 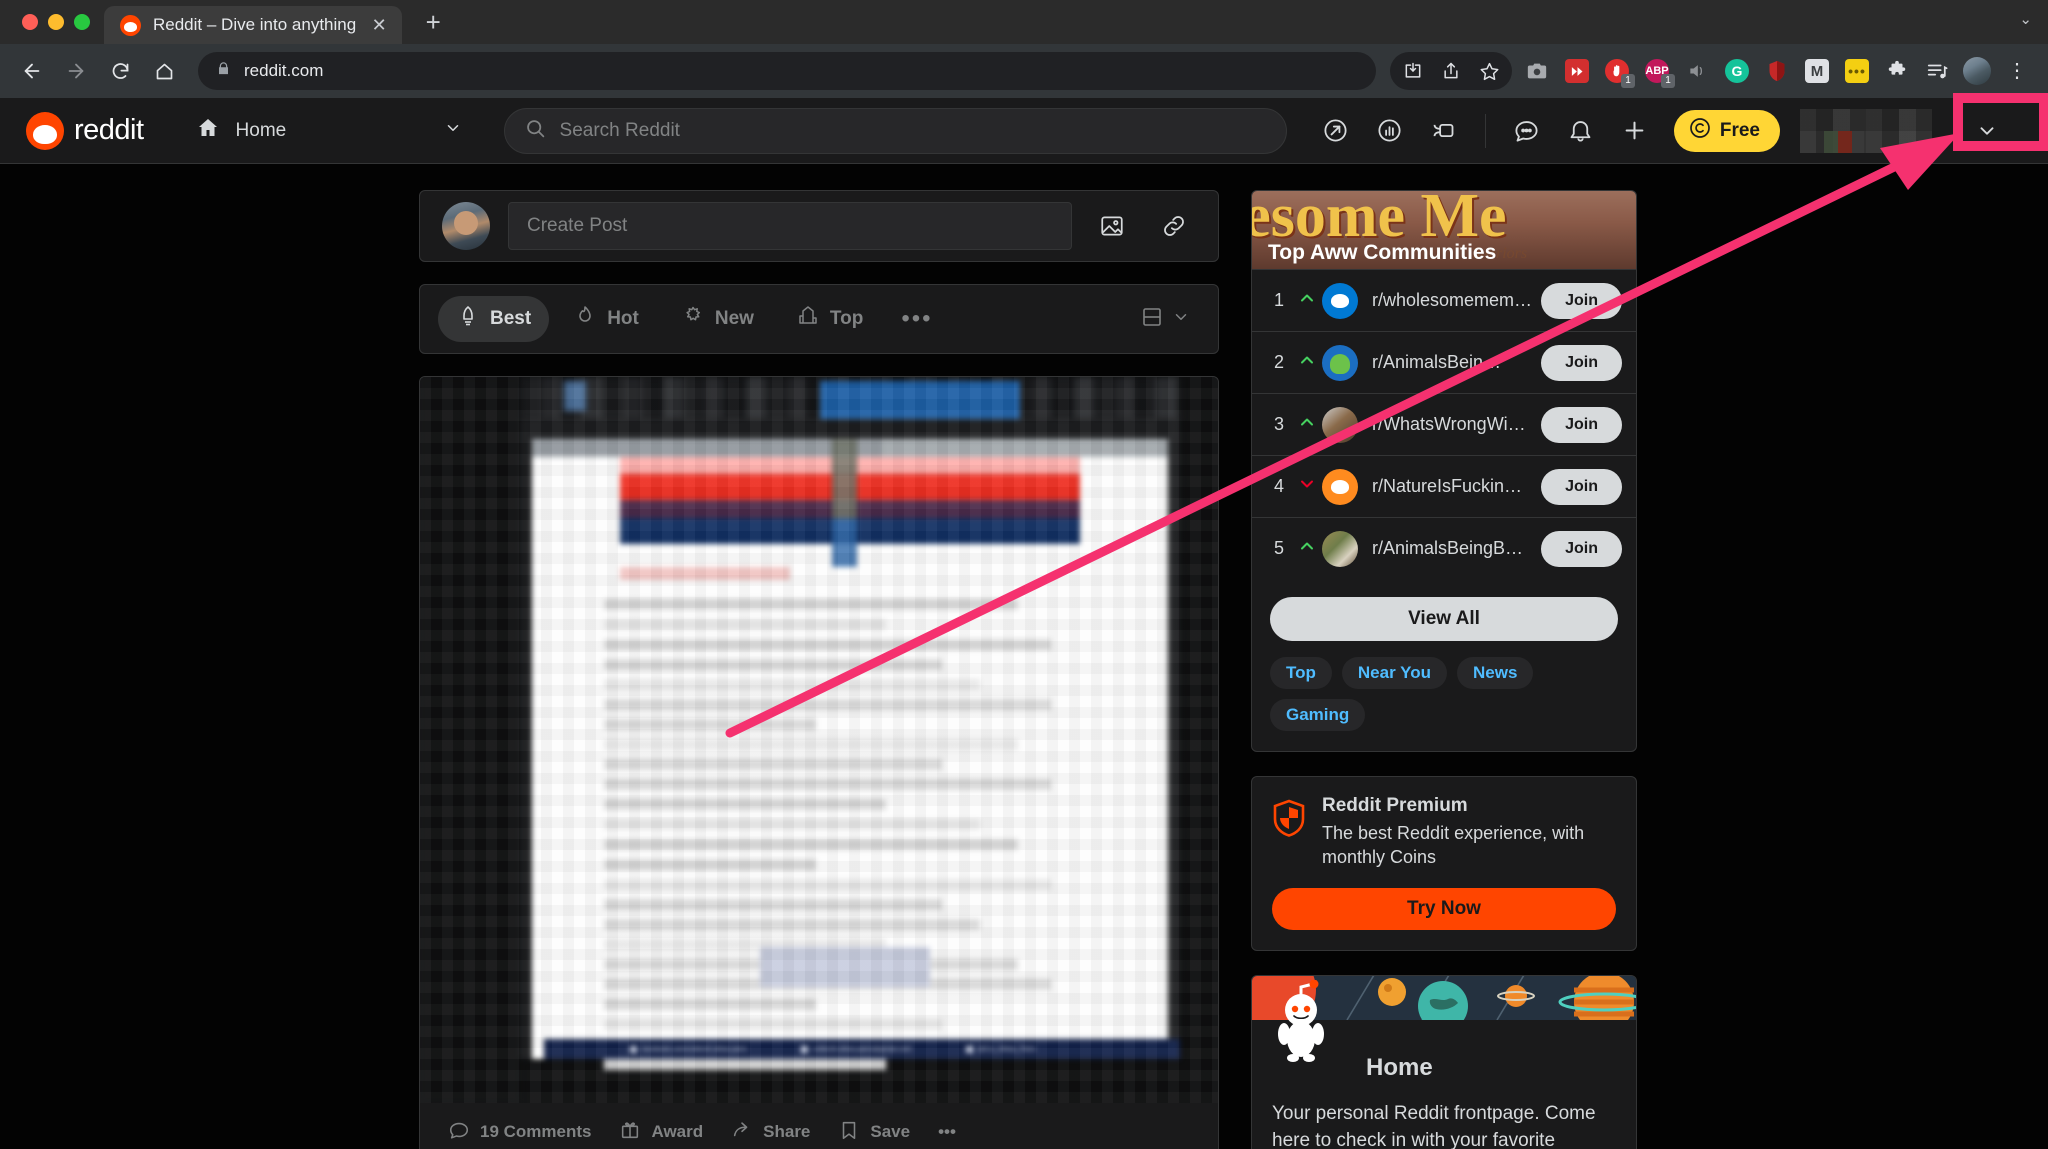 I want to click on flame-icon, so click(x=585, y=319).